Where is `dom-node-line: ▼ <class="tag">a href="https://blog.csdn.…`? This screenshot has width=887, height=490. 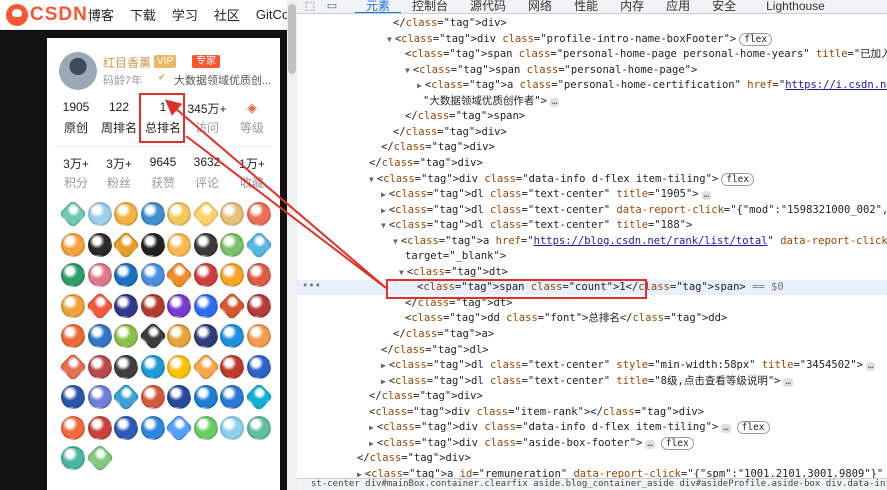 dom-node-line: ▼ <class="tag">a href="https://blog.csdn.… is located at coordinates (592, 241).